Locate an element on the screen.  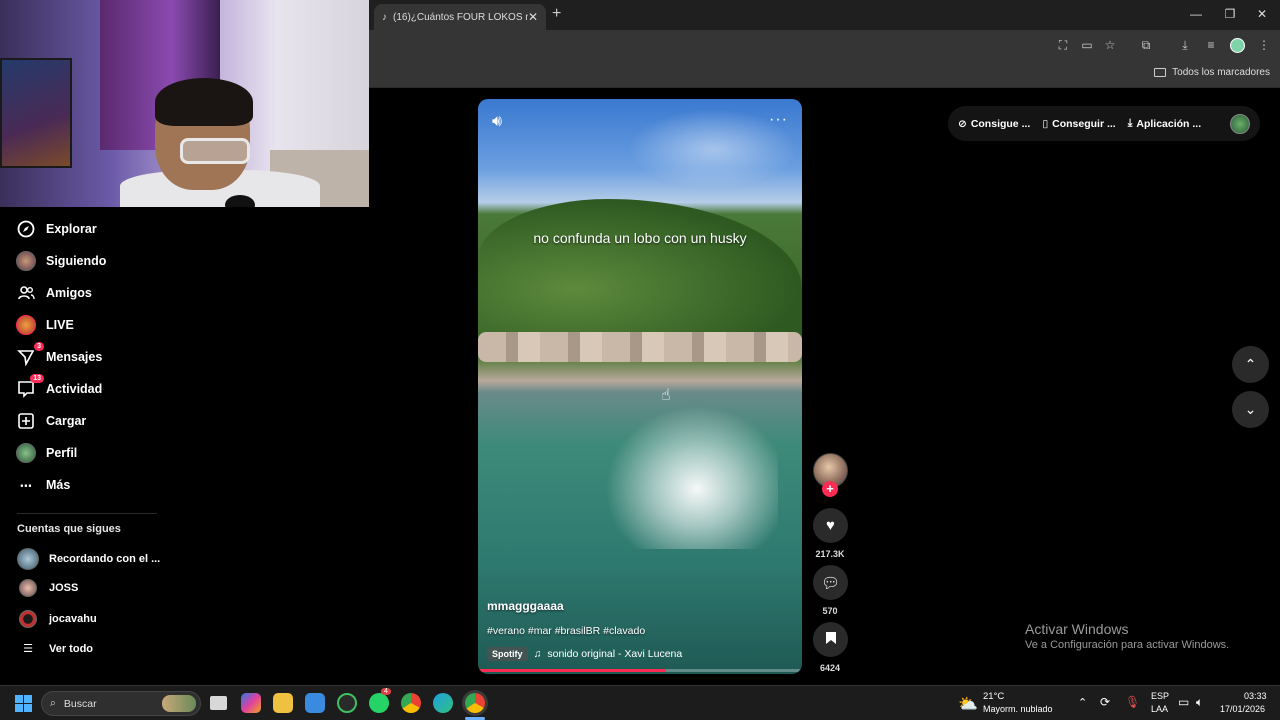
sync-icon: ⟳ is located at coordinates (1105, 702).